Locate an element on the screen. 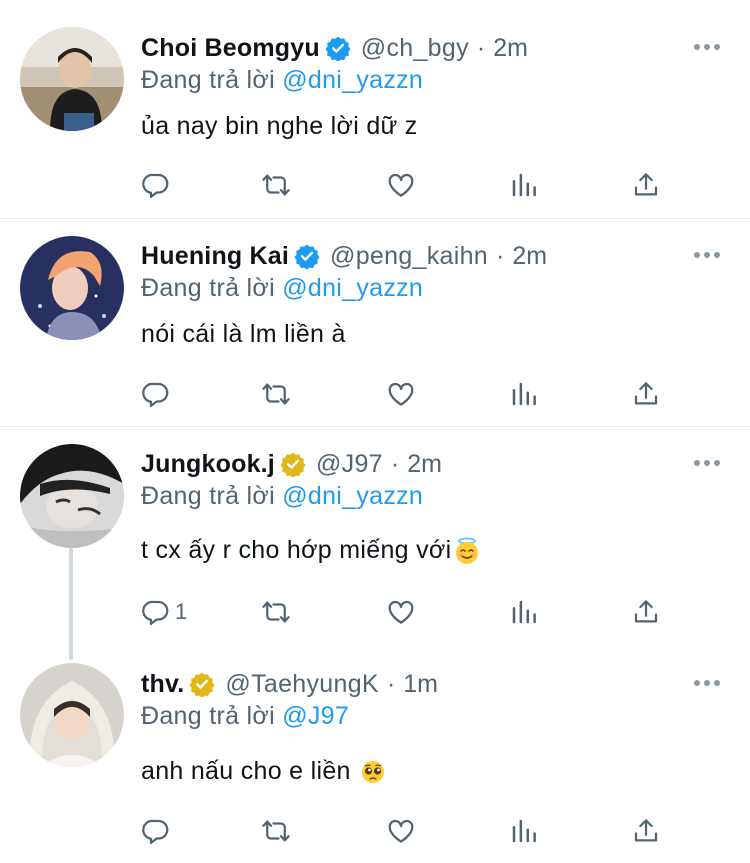 The image size is (750, 863). avatar-huening-kai is located at coordinates (72, 288).